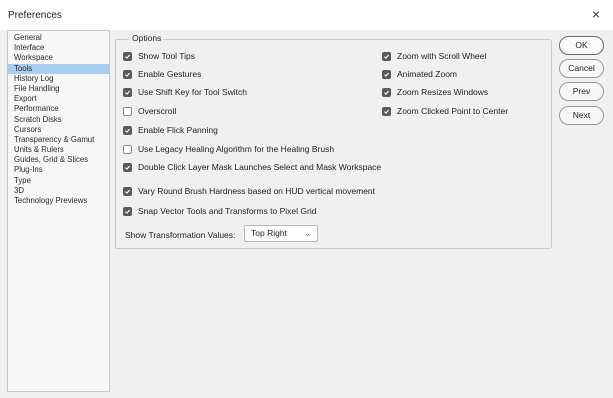 Image resolution: width=613 pixels, height=398 pixels. Describe the element at coordinates (58, 99) in the screenshot. I see `sidebar-item-export: Export` at that location.